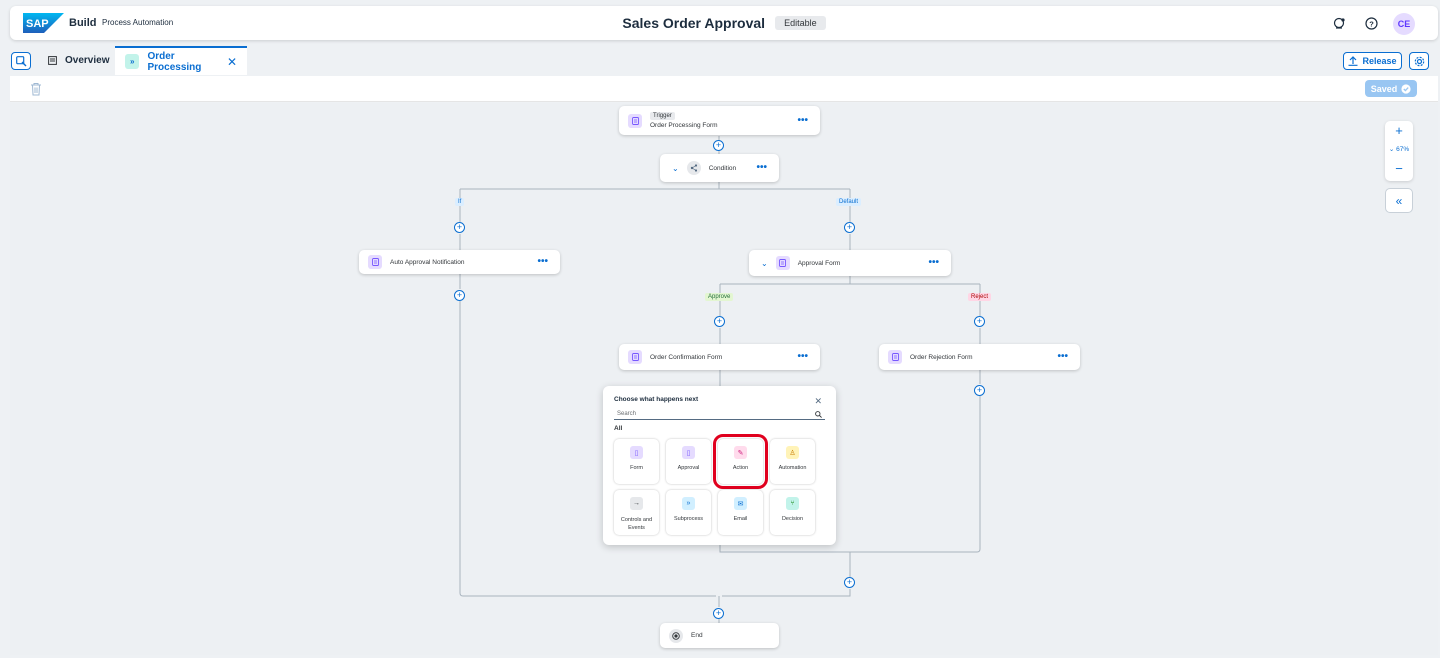 The height and width of the screenshot is (658, 1440). Describe the element at coordinates (1406, 88) in the screenshot. I see `checkmark-icon` at that location.